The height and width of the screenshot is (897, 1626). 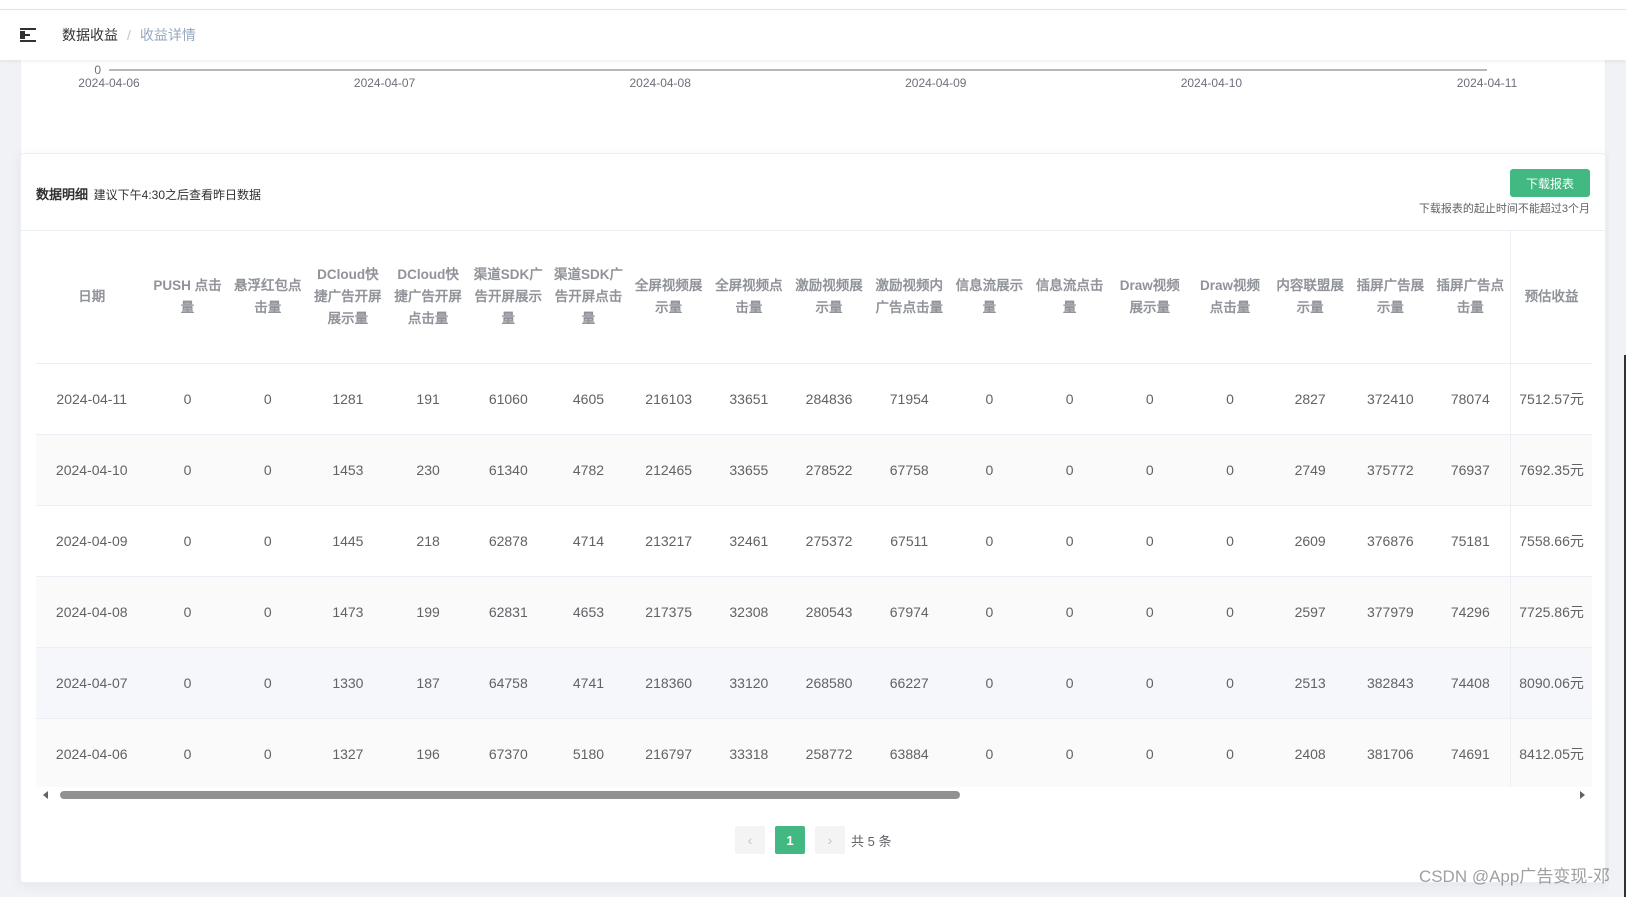 I want to click on table-cell: 381706, so click(x=1390, y=753).